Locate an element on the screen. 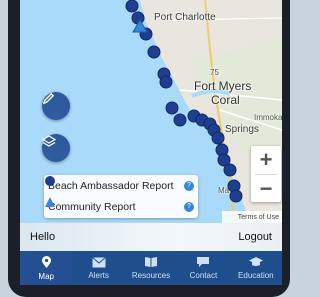  nav-item-map: Map is located at coordinates (46, 268).